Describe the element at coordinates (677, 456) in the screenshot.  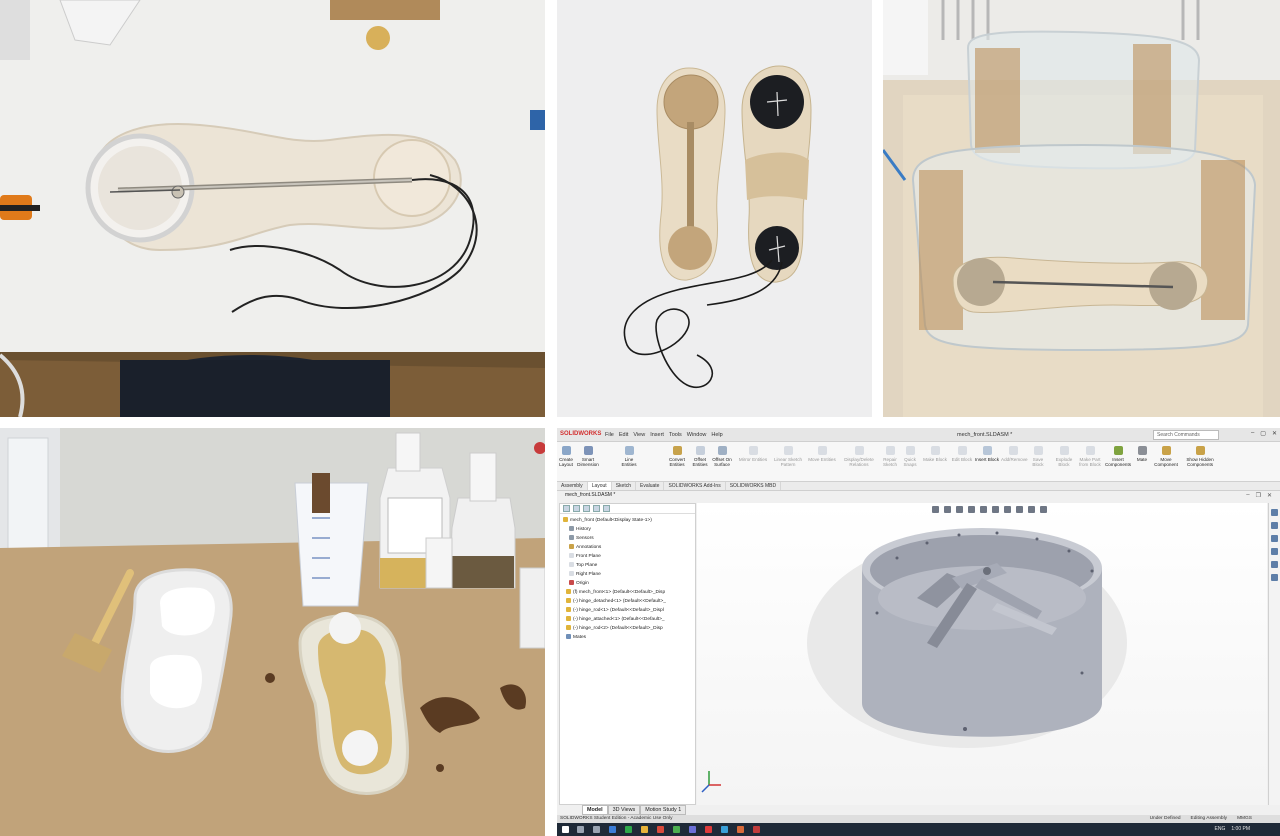
I see `convert-entities-button: Convert Entities` at that location.